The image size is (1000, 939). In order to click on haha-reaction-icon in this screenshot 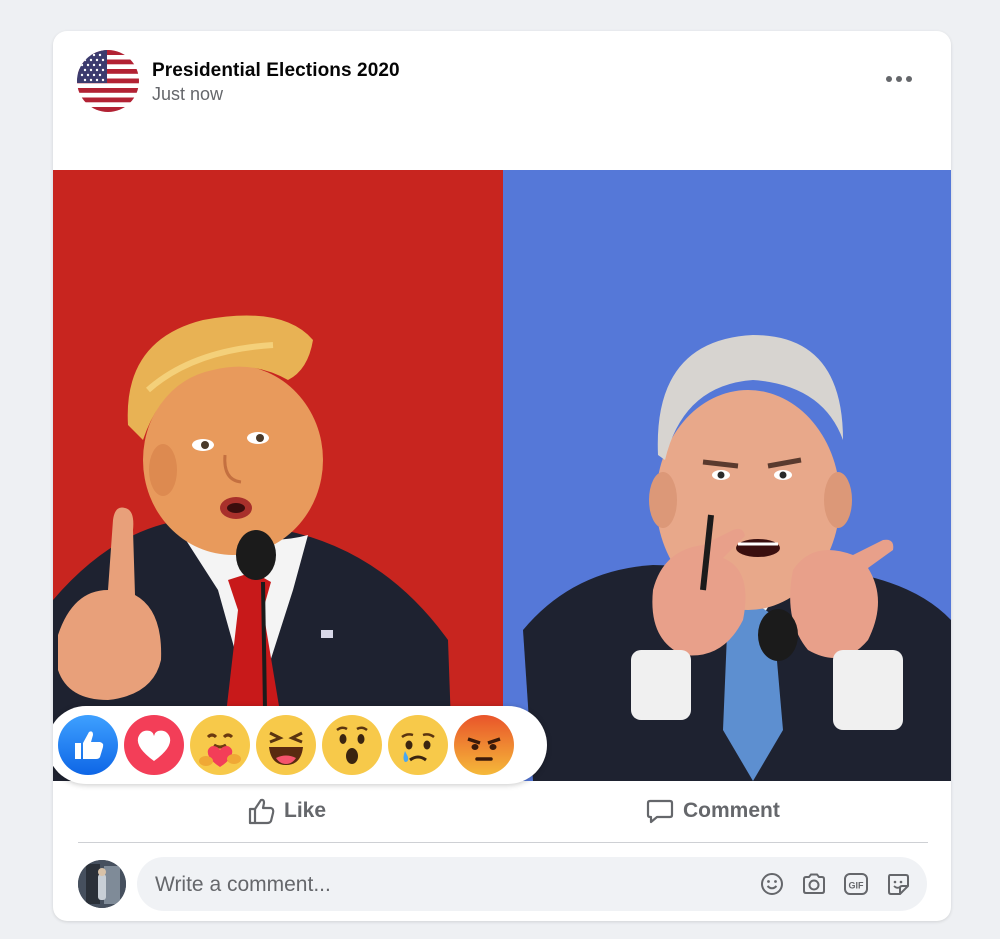, I will do `click(286, 745)`.